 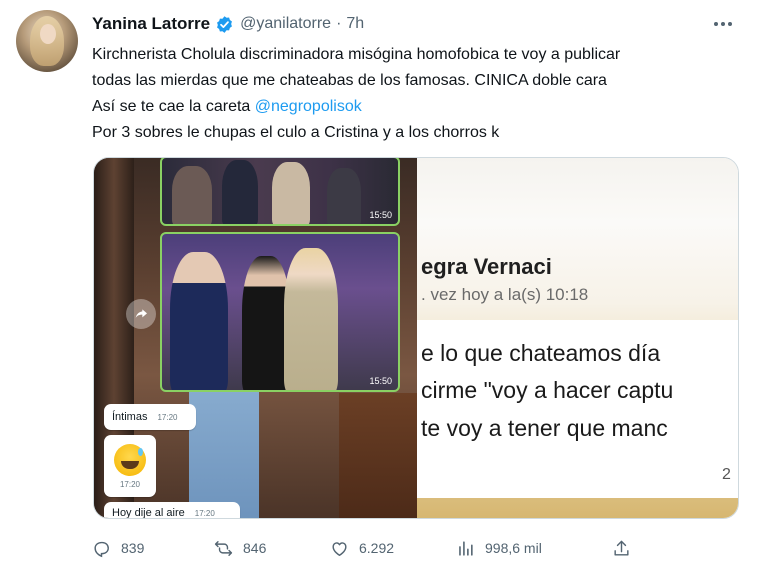 I want to click on verified-badge-icon, so click(x=224, y=24).